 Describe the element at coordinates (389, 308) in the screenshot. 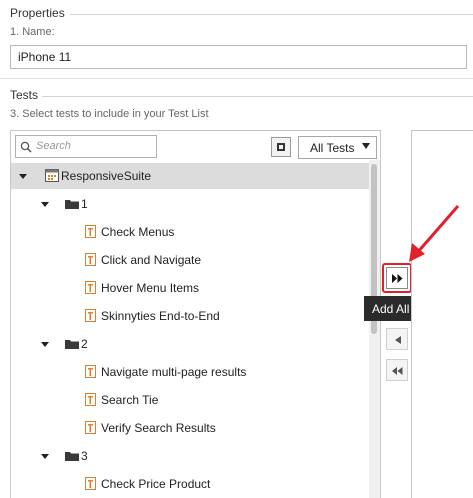

I see `add-all-tooltip: Add All` at that location.